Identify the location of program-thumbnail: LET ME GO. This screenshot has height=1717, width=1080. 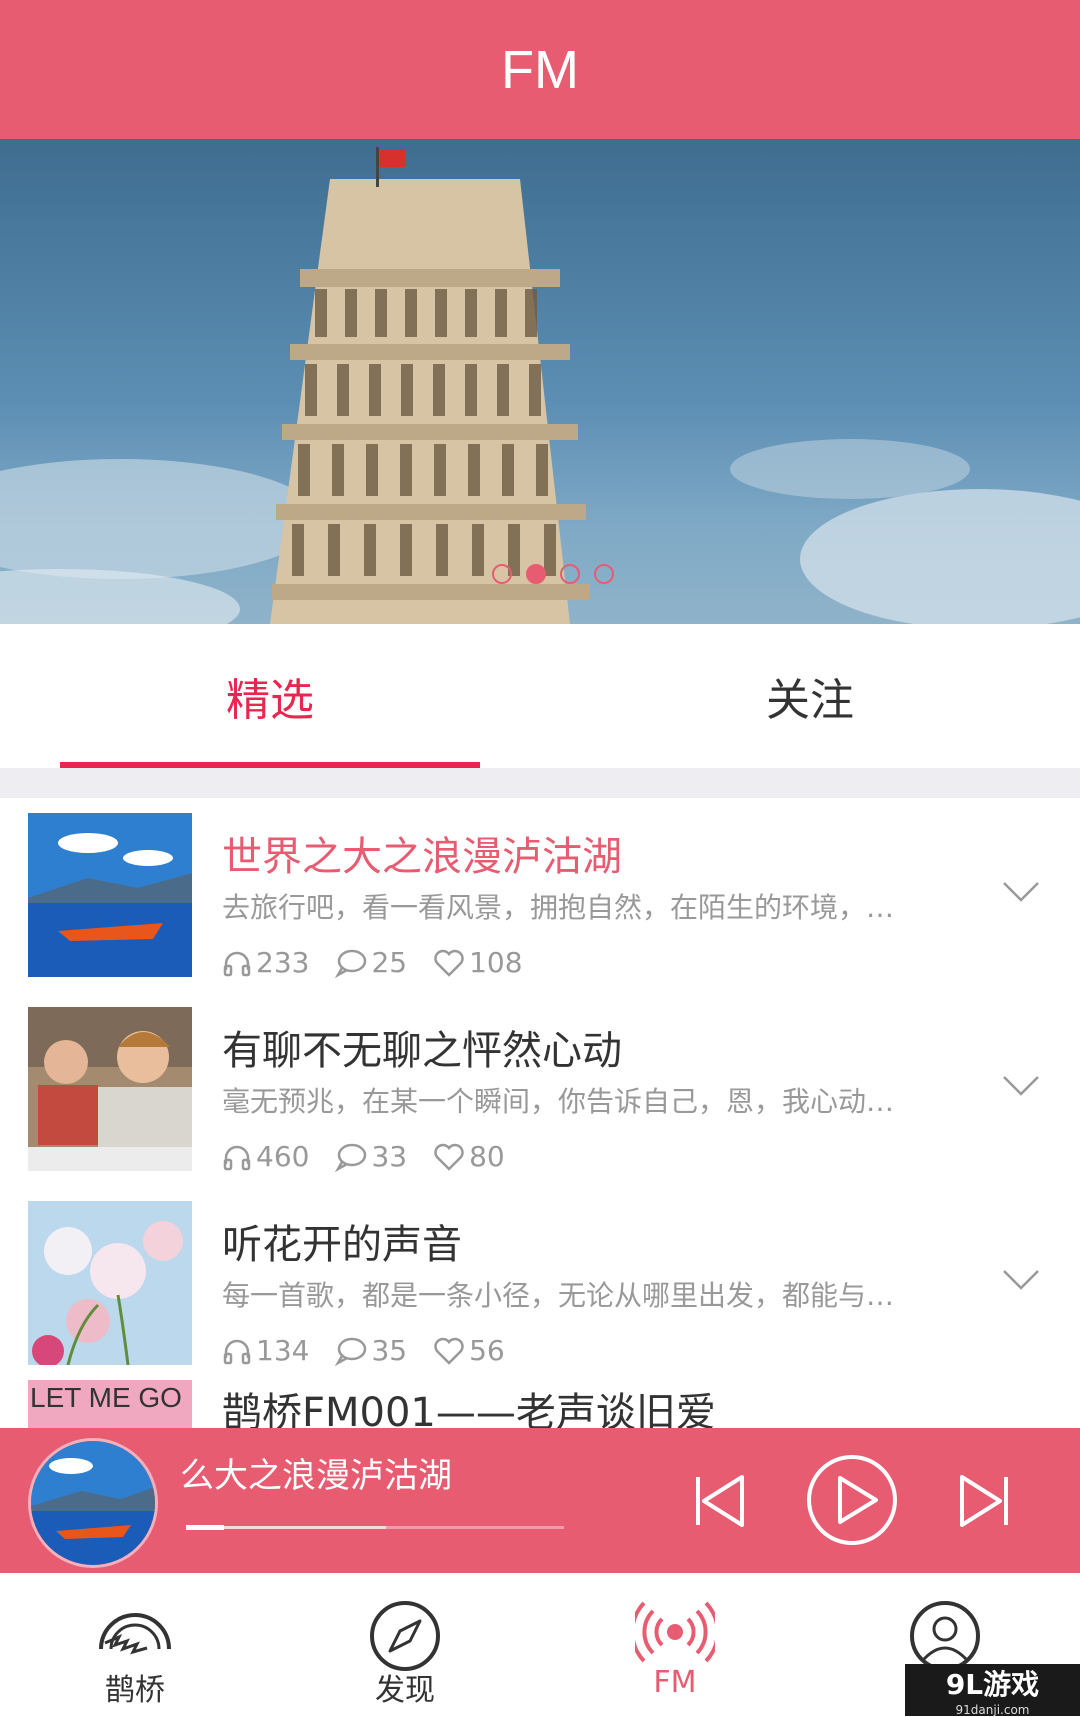
(110, 1404).